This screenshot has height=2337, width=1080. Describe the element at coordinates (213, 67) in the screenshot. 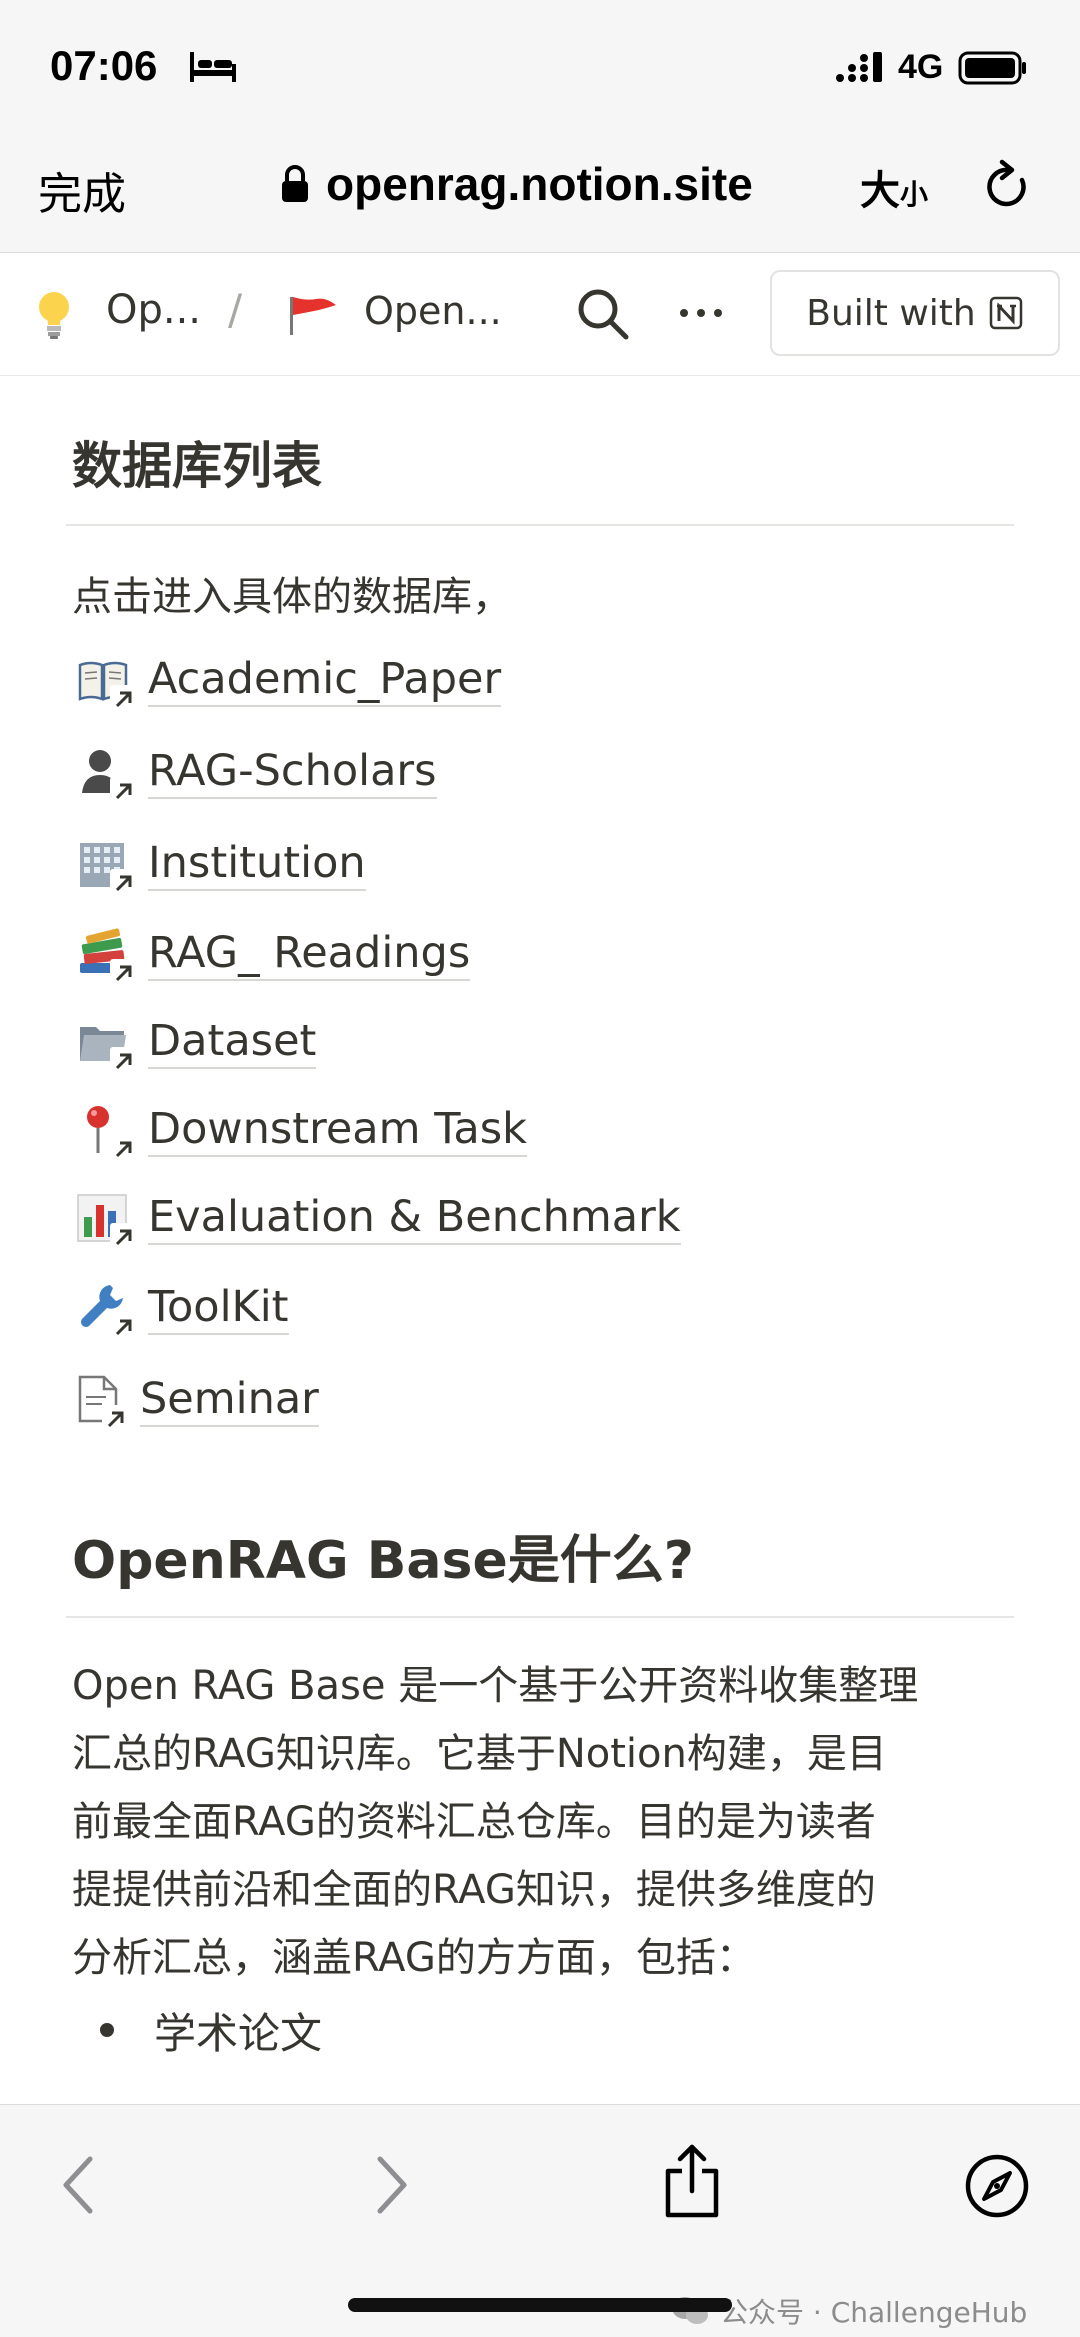

I see `bed-icon` at that location.